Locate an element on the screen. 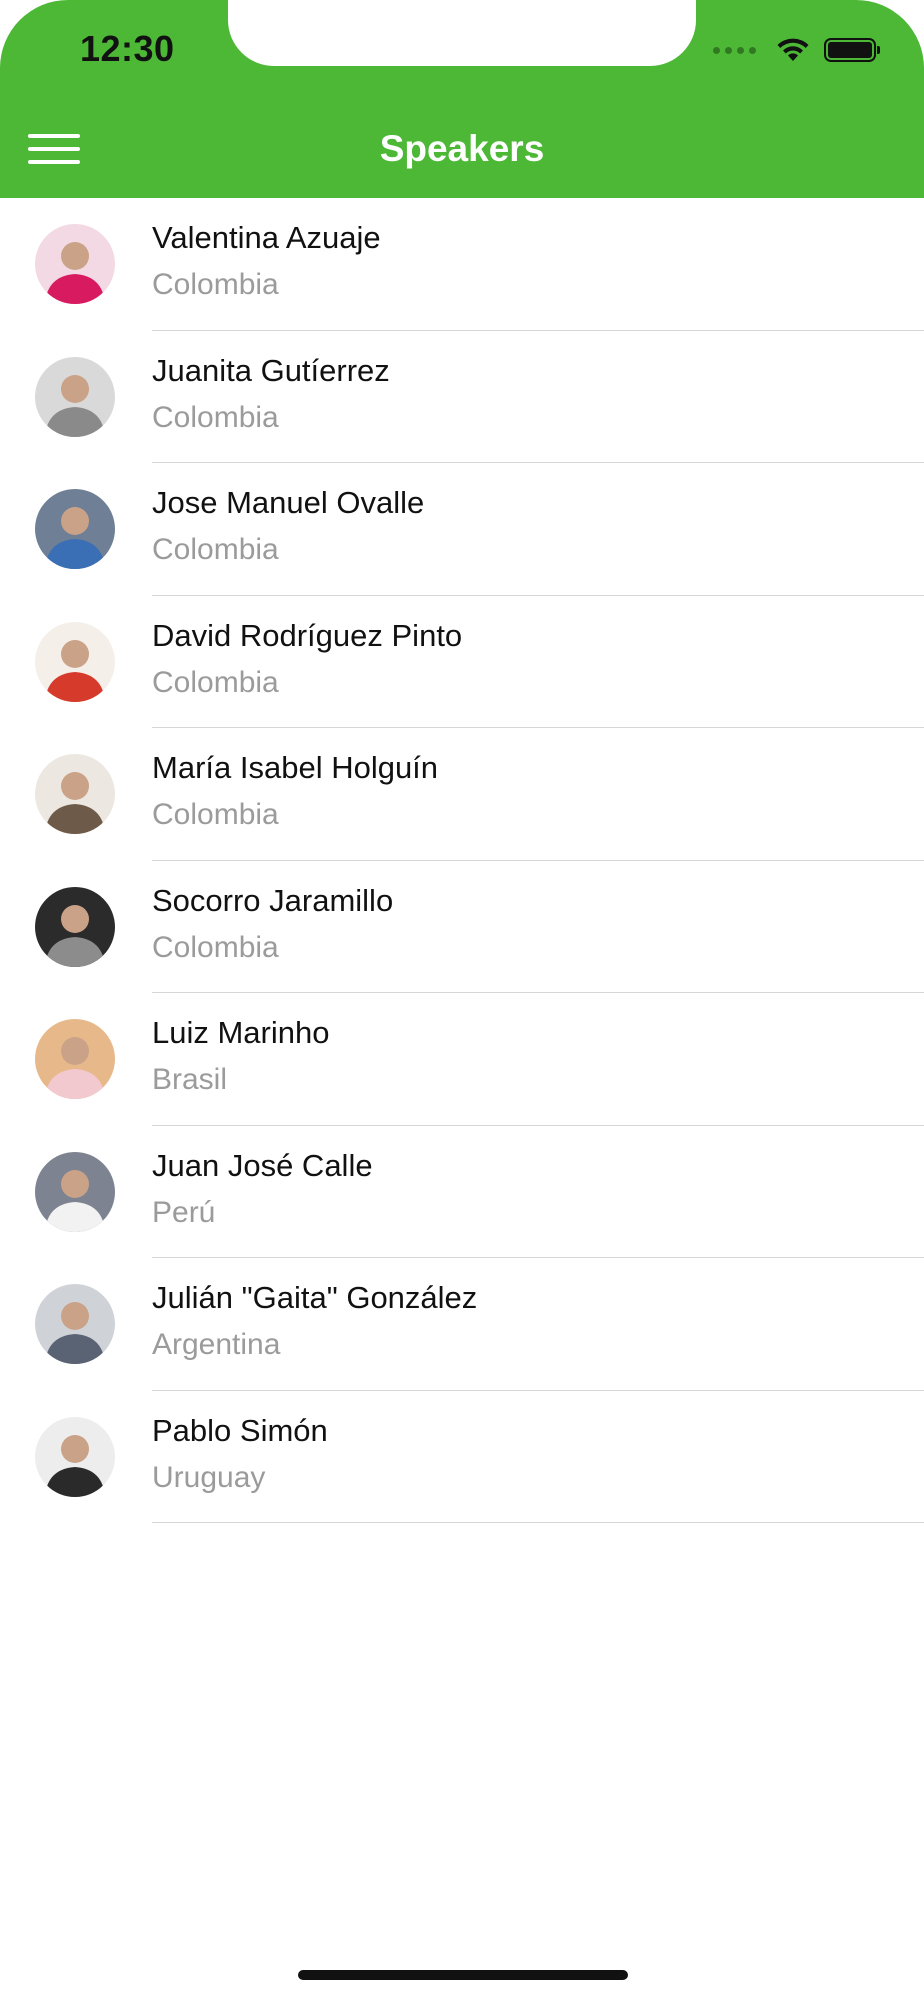 The image size is (924, 2000). status-icons is located at coordinates (796, 50).